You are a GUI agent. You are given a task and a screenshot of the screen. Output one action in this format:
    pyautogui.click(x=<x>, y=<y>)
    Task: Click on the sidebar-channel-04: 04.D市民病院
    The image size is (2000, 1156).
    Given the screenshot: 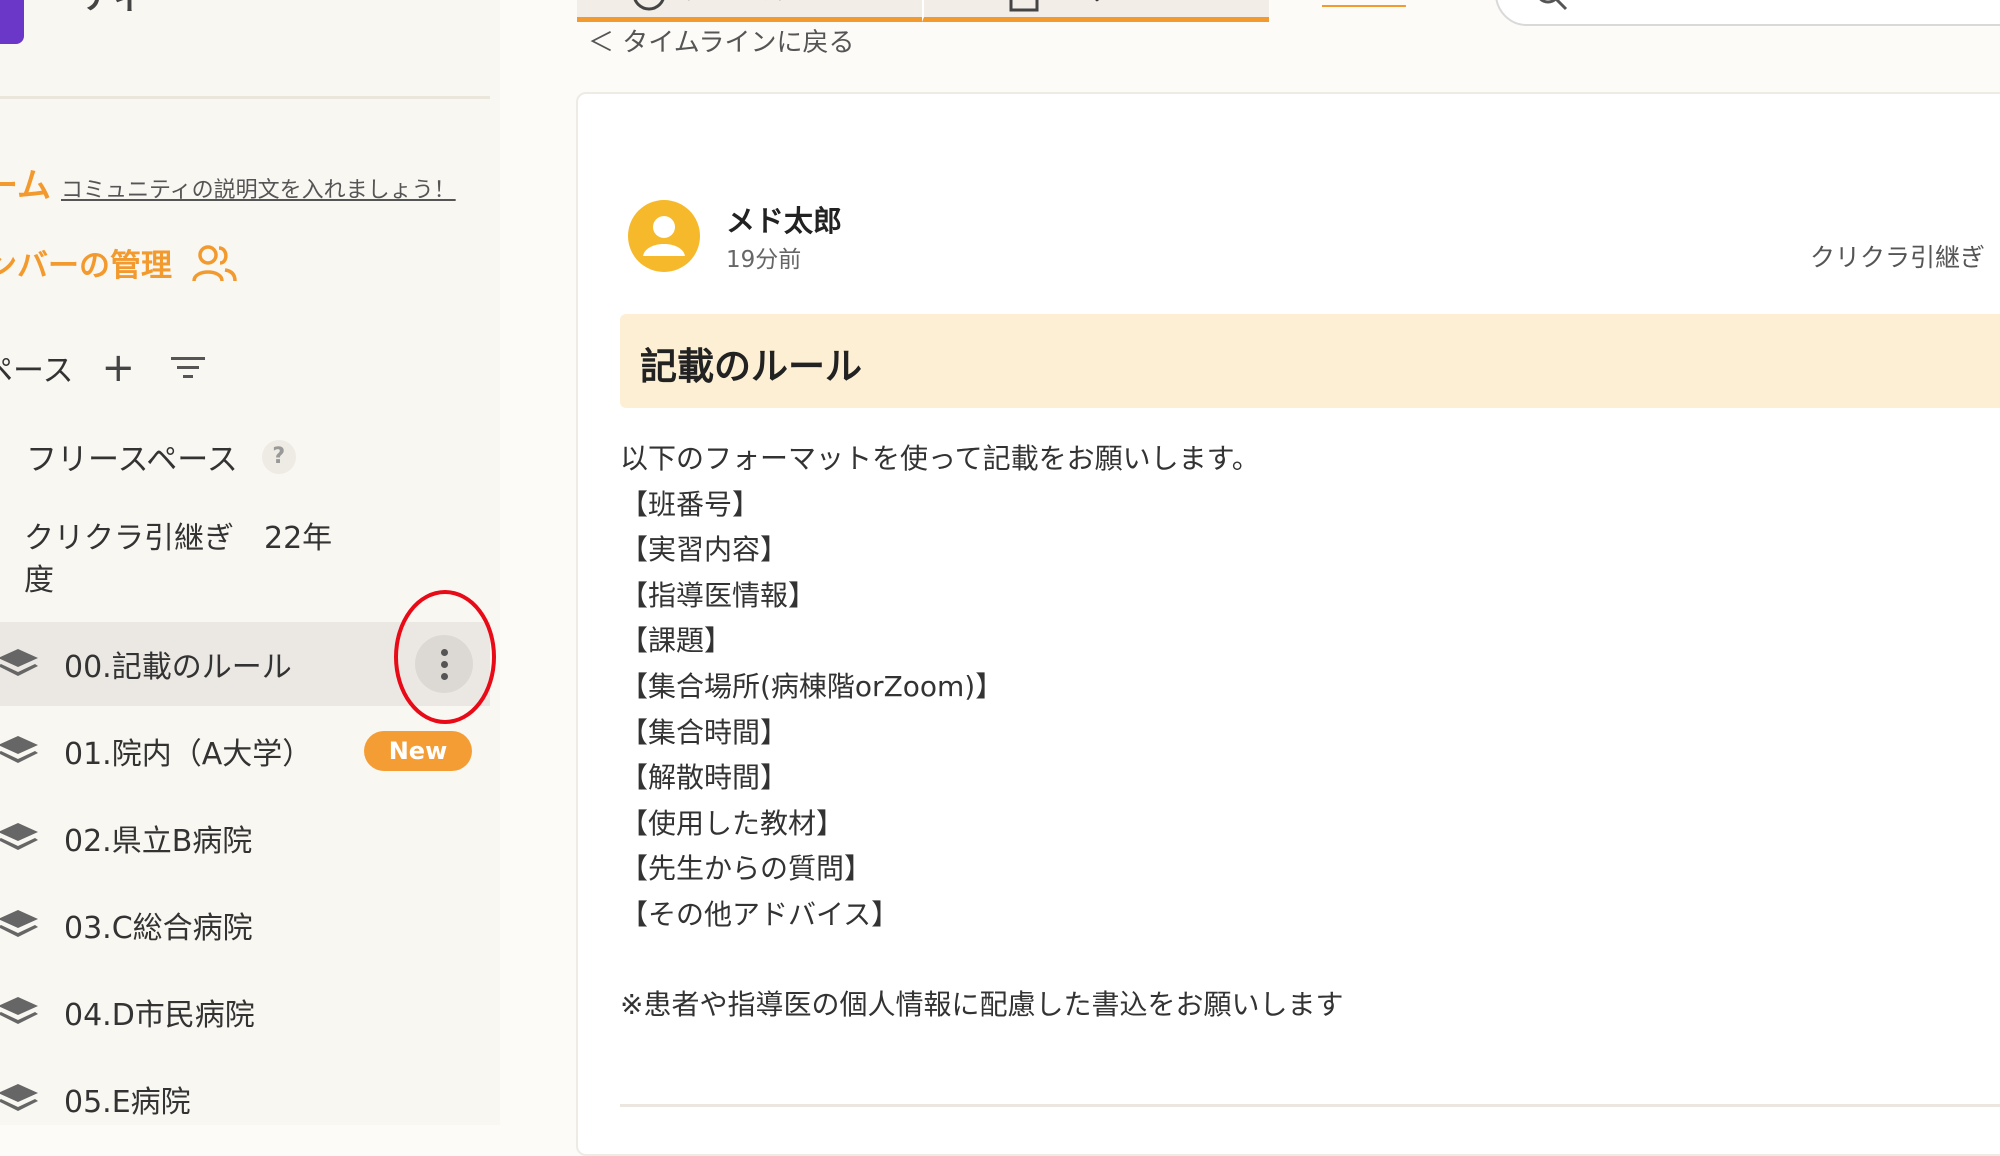 What is the action you would take?
    pyautogui.click(x=245, y=1012)
    